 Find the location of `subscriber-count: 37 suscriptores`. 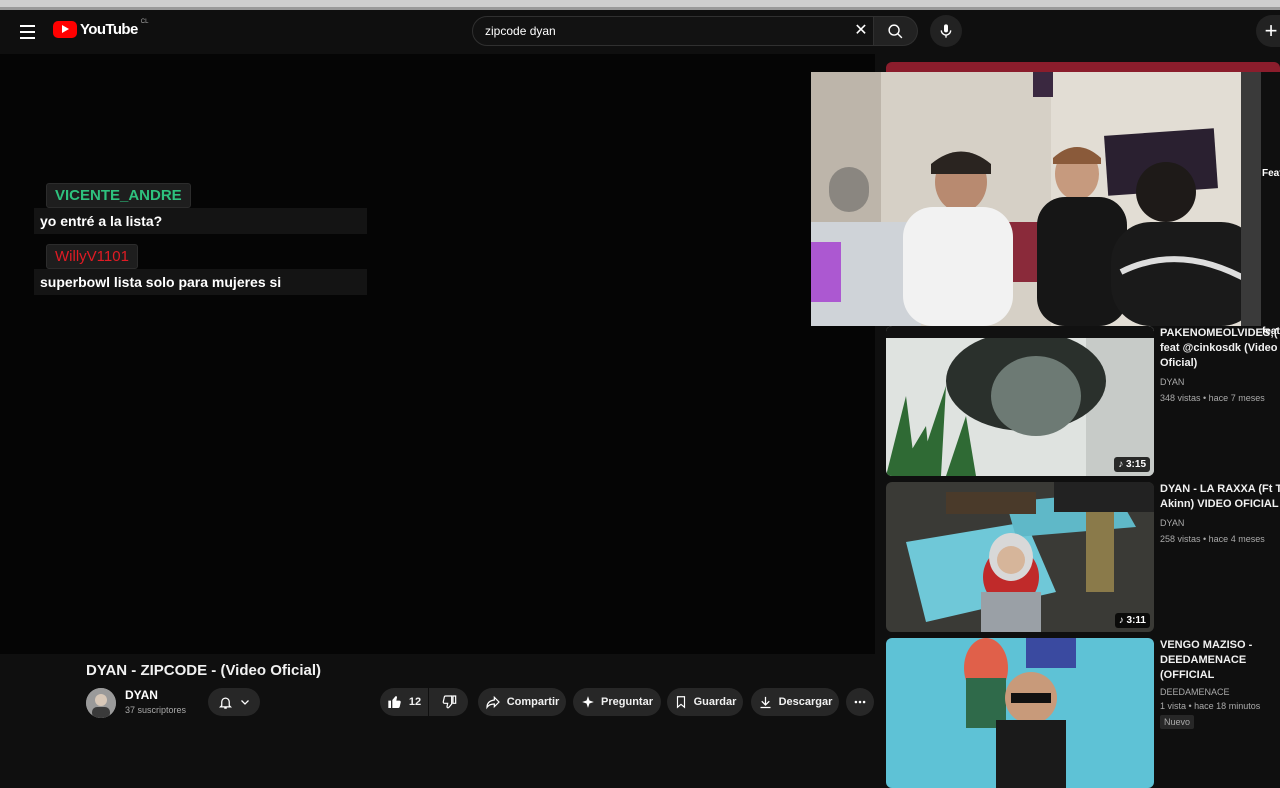

subscriber-count: 37 suscriptores is located at coordinates (156, 710).